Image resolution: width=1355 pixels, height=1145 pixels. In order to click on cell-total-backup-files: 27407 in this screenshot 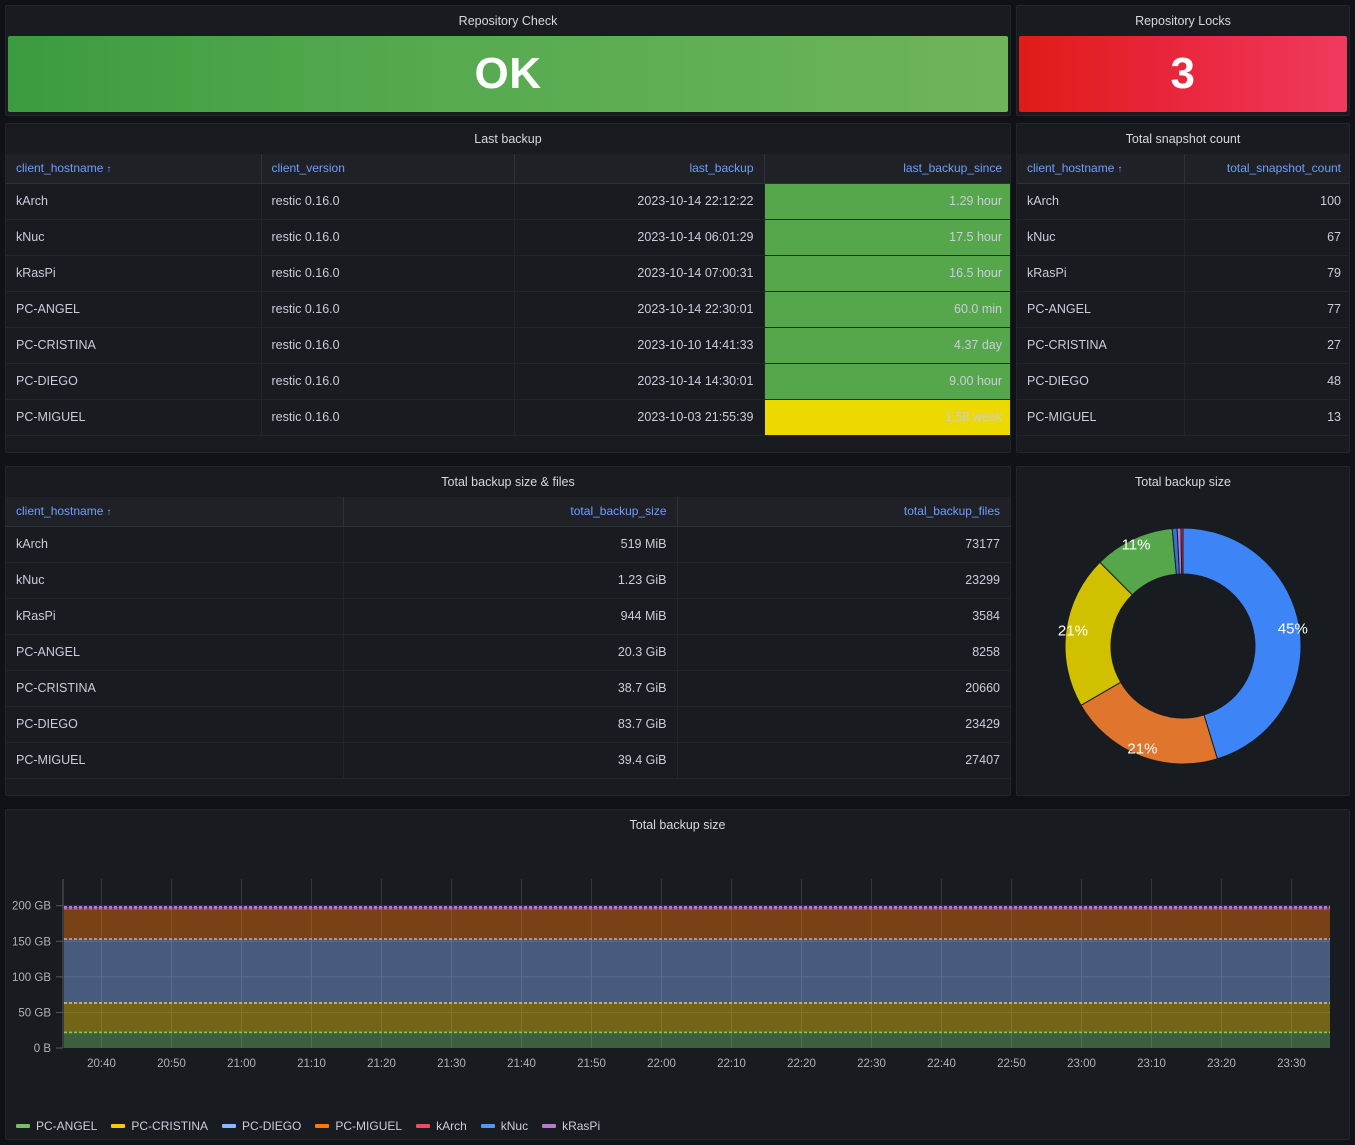, I will do `click(843, 760)`.